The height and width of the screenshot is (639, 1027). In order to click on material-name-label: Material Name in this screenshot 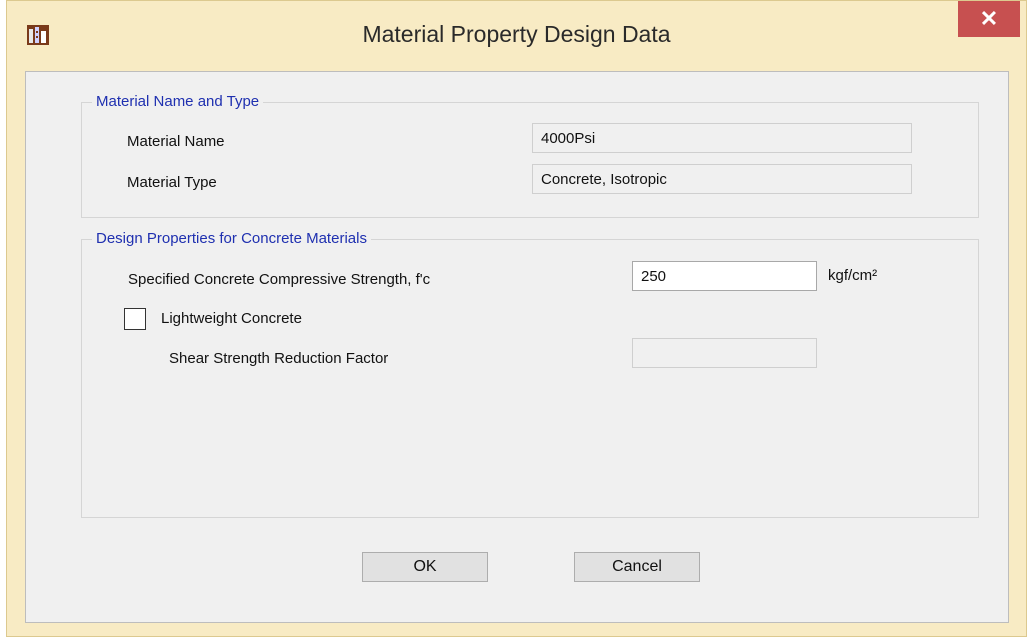, I will do `click(176, 141)`.